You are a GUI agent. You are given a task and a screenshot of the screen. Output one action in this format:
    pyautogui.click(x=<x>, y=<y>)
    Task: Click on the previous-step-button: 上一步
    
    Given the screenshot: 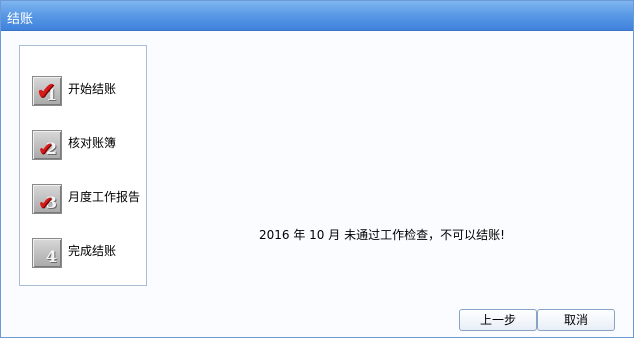 What is the action you would take?
    pyautogui.click(x=498, y=320)
    